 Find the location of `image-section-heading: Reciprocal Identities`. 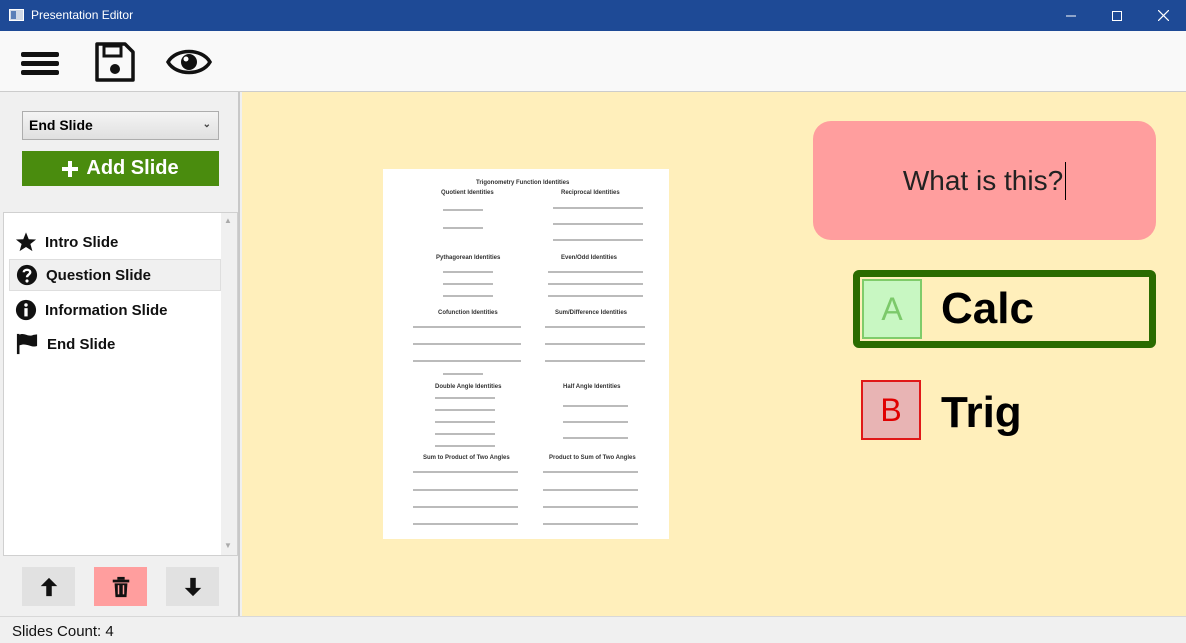

image-section-heading: Reciprocal Identities is located at coordinates (590, 193).